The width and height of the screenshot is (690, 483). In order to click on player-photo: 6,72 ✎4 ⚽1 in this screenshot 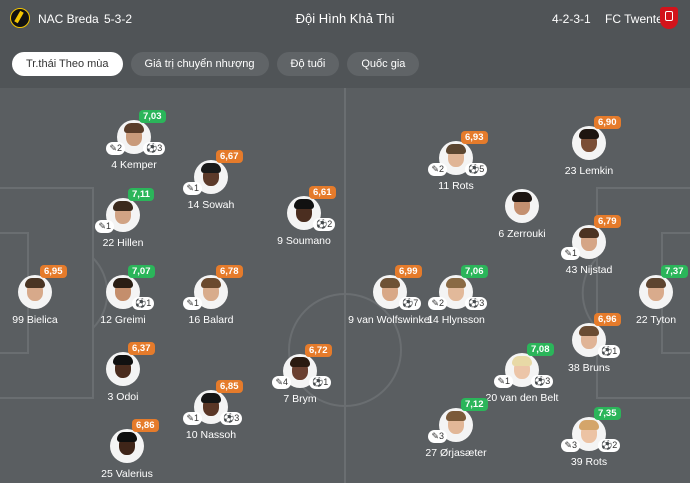, I will do `click(302, 366)`.